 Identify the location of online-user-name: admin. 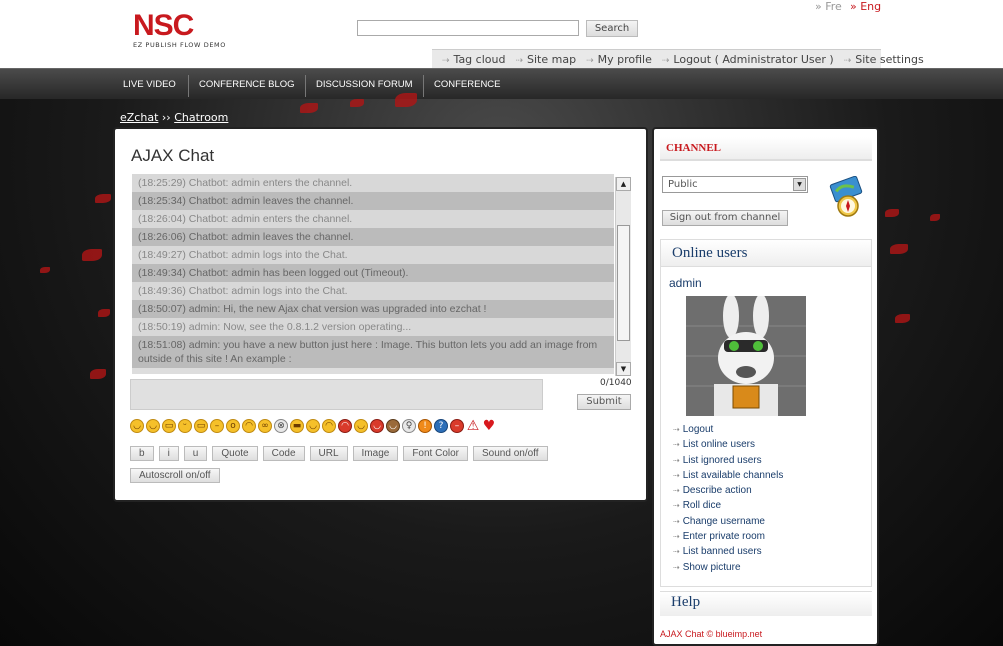
(685, 283).